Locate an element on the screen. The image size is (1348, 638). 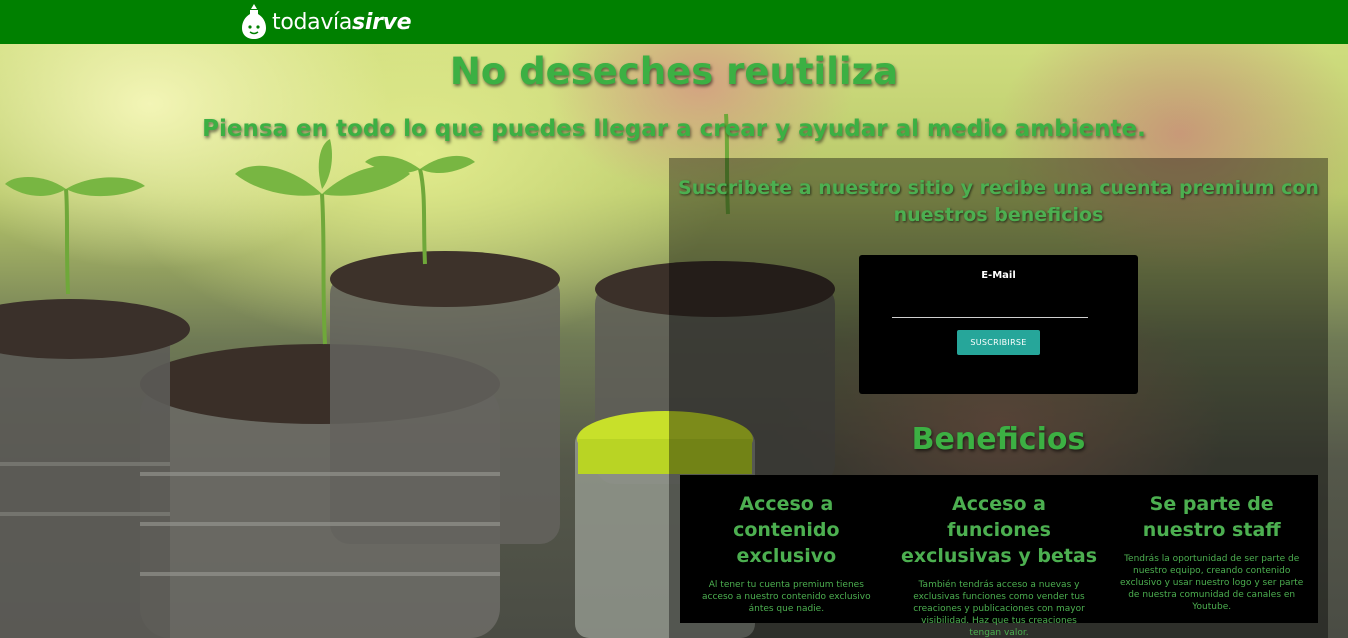
top-navbar: todavíasirve is located at coordinates (674, 22).